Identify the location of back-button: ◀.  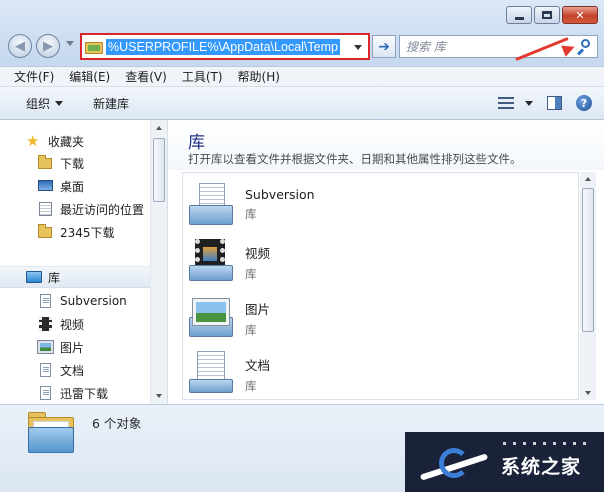
(20, 46).